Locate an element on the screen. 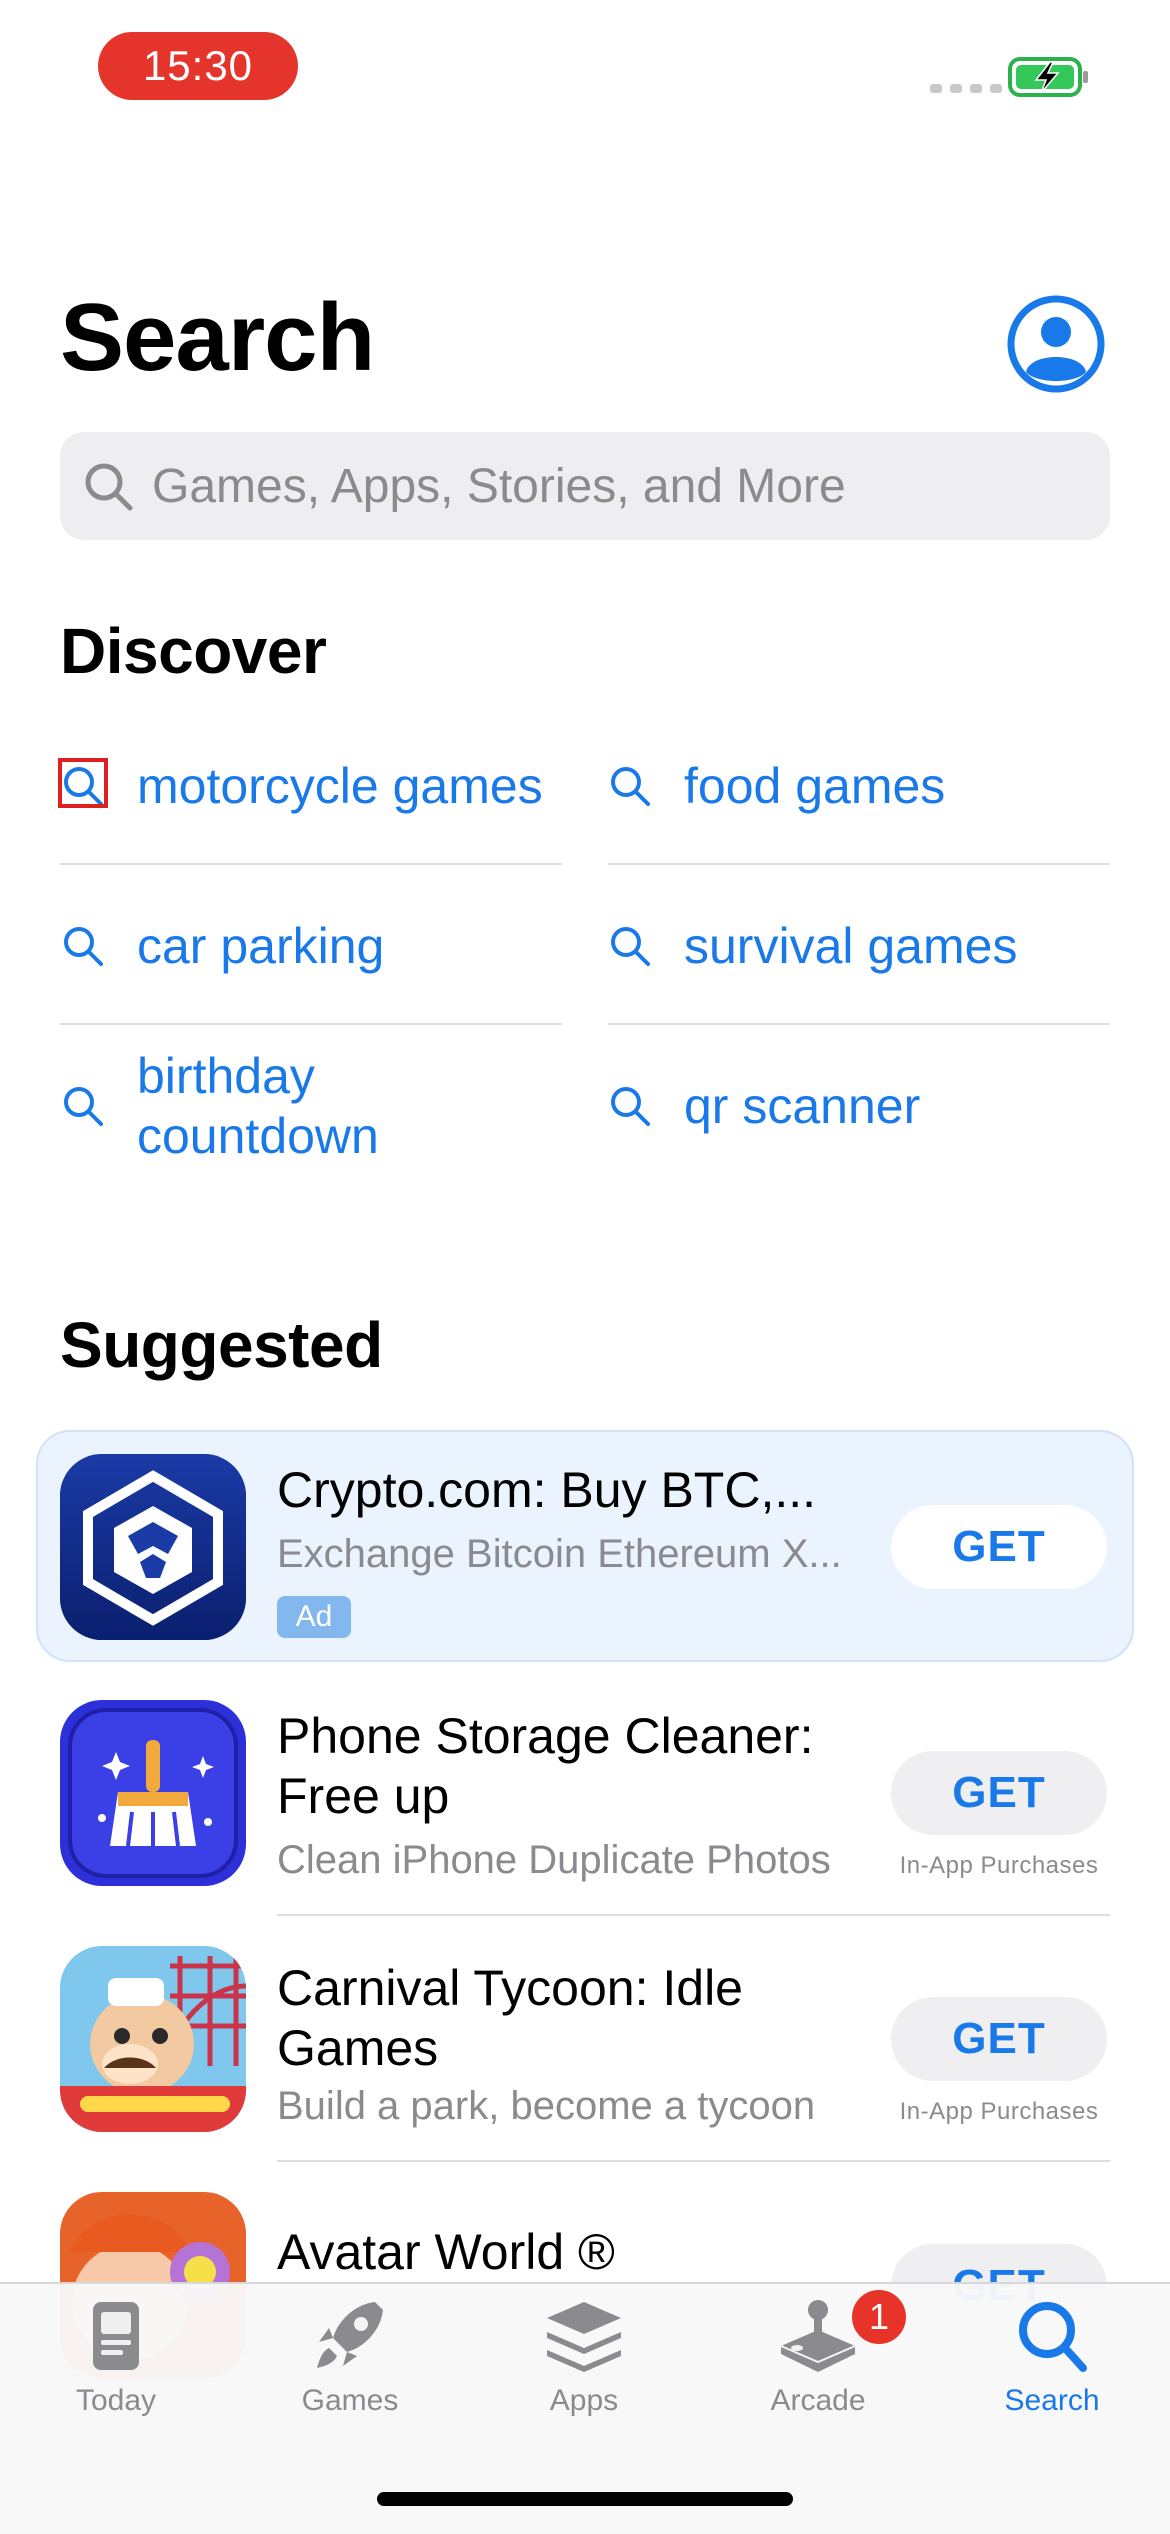  discover-label: motorcycle games is located at coordinates (340, 786).